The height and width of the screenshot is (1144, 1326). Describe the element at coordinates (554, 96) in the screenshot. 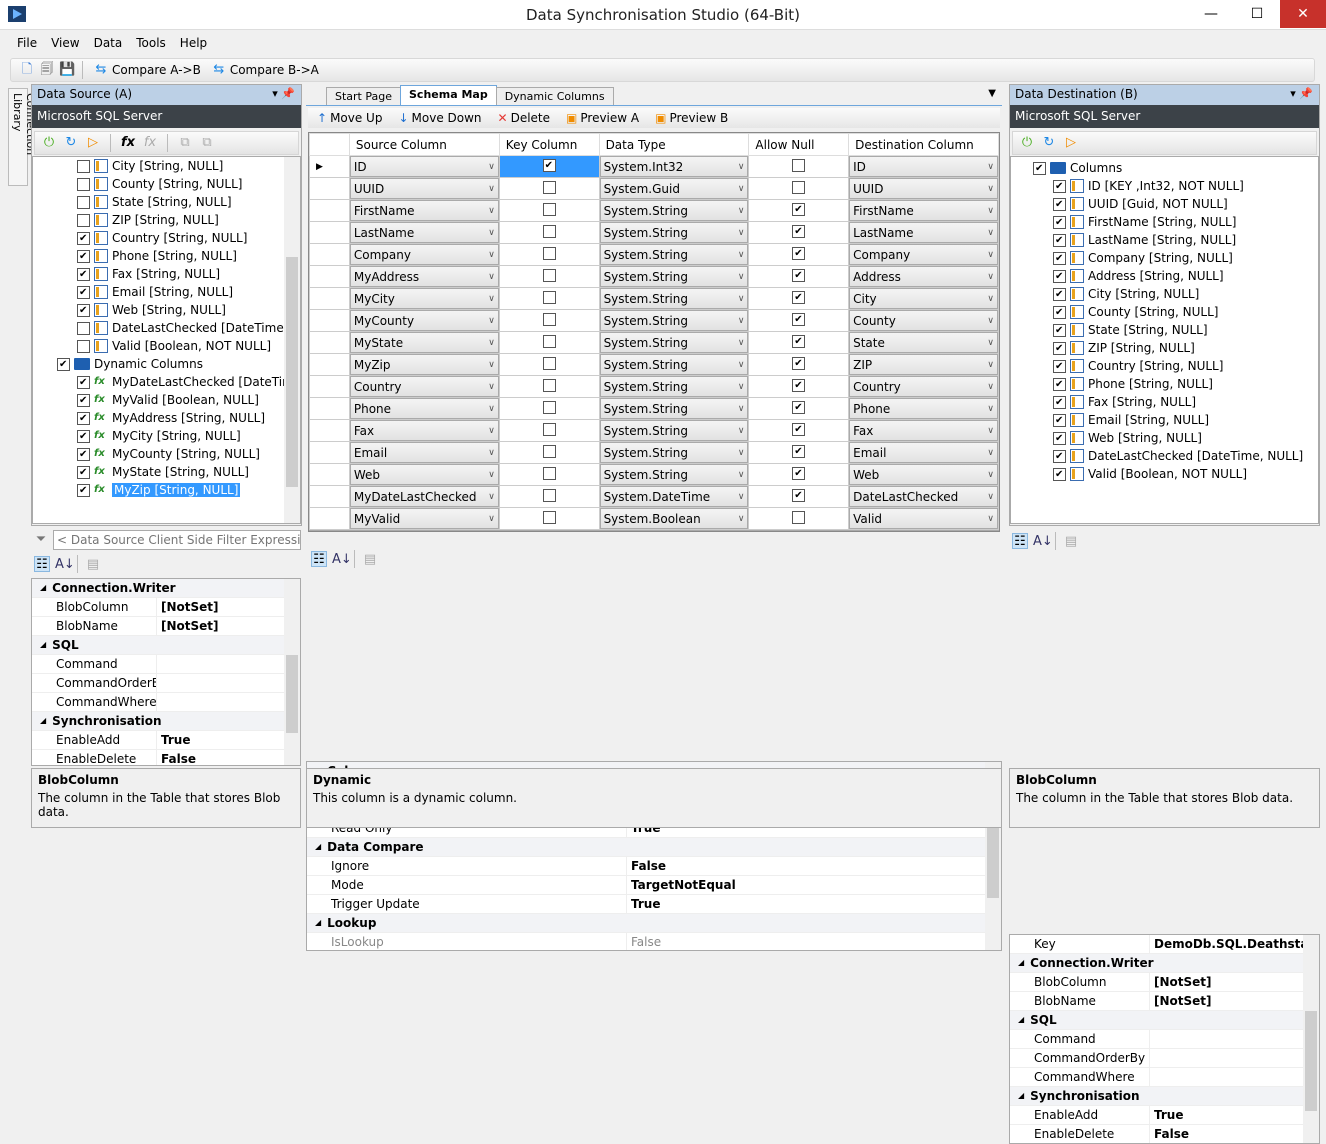

I see `tab-dynamic-columns: Dynamic Columns` at that location.